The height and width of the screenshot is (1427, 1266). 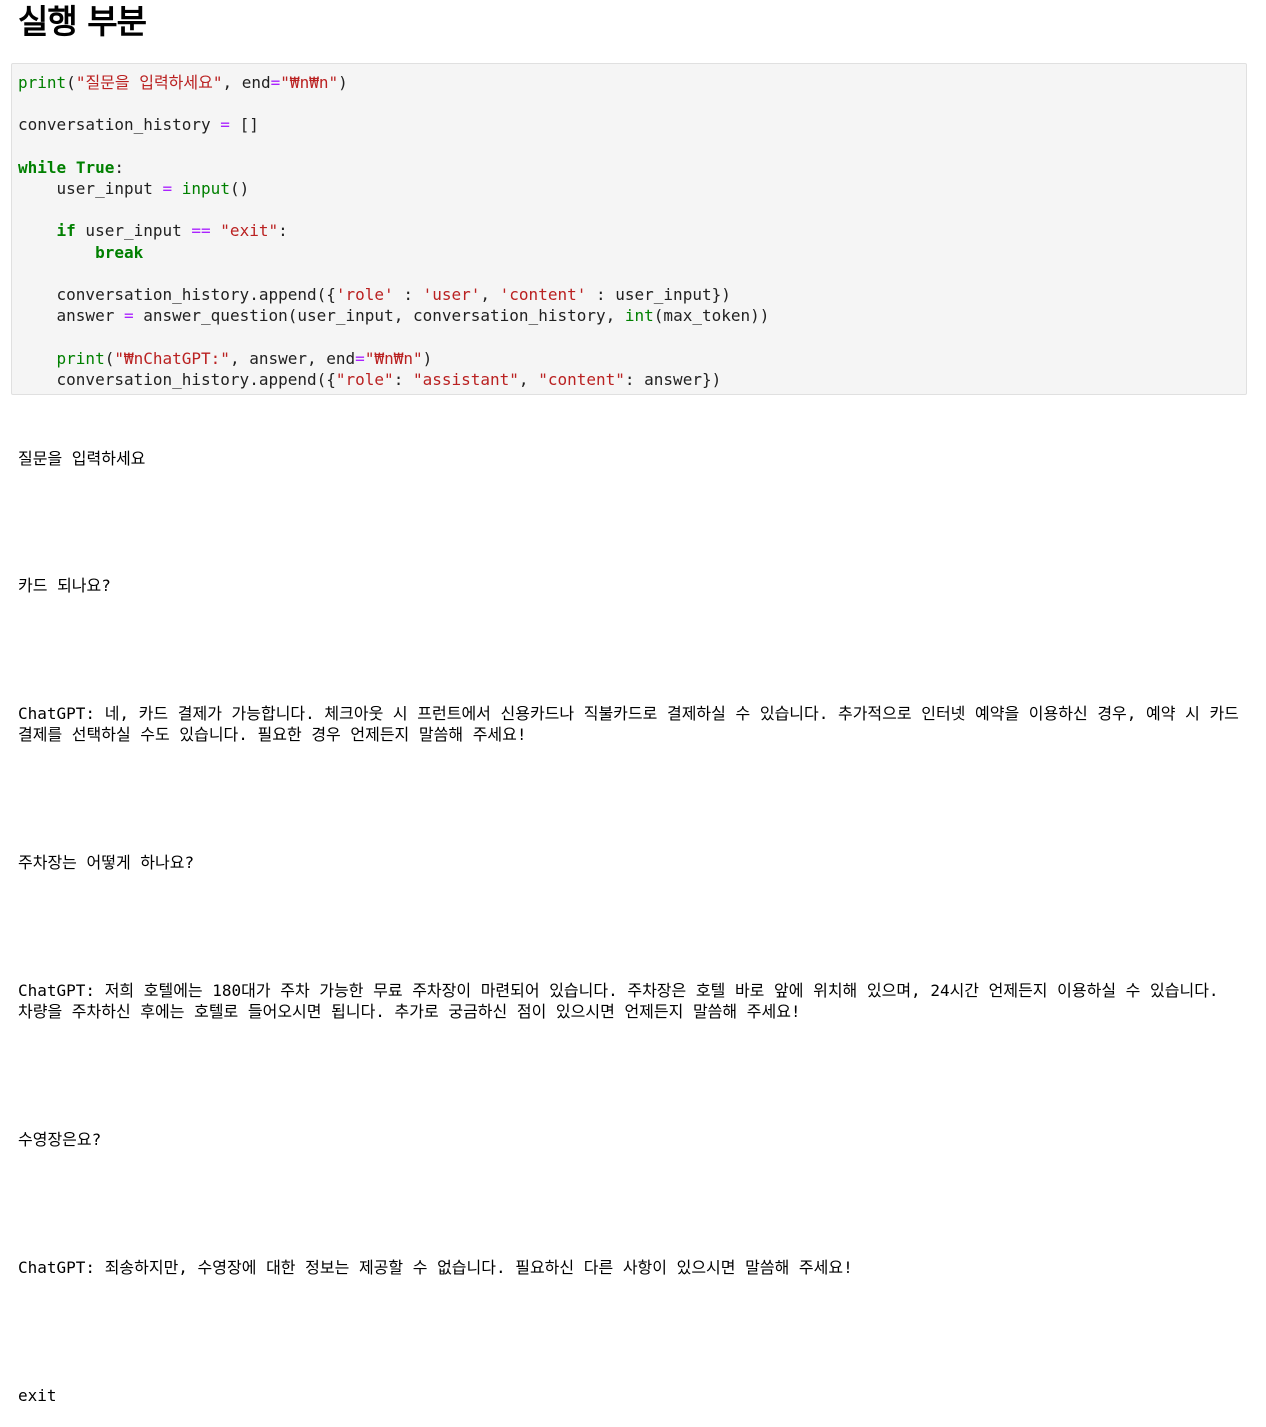 What do you see at coordinates (42, 167) in the screenshot?
I see `code-token: while` at bounding box center [42, 167].